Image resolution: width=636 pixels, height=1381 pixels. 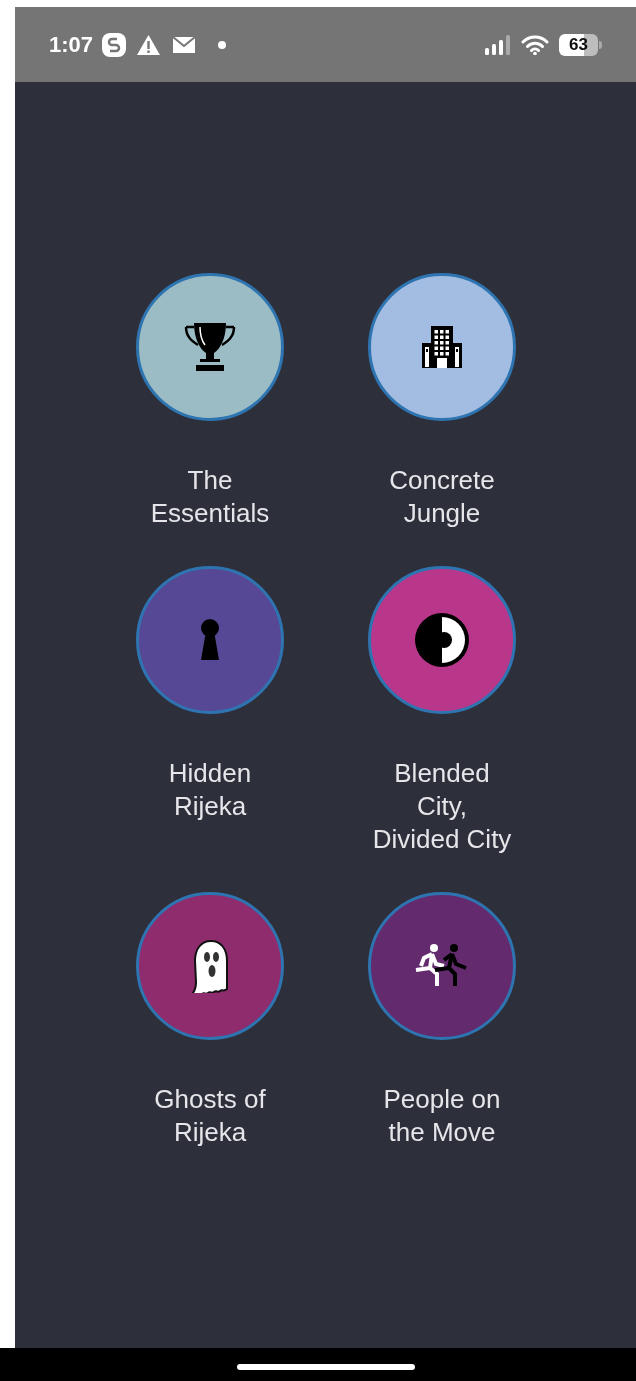 What do you see at coordinates (149, 44) in the screenshot?
I see `warning-icon` at bounding box center [149, 44].